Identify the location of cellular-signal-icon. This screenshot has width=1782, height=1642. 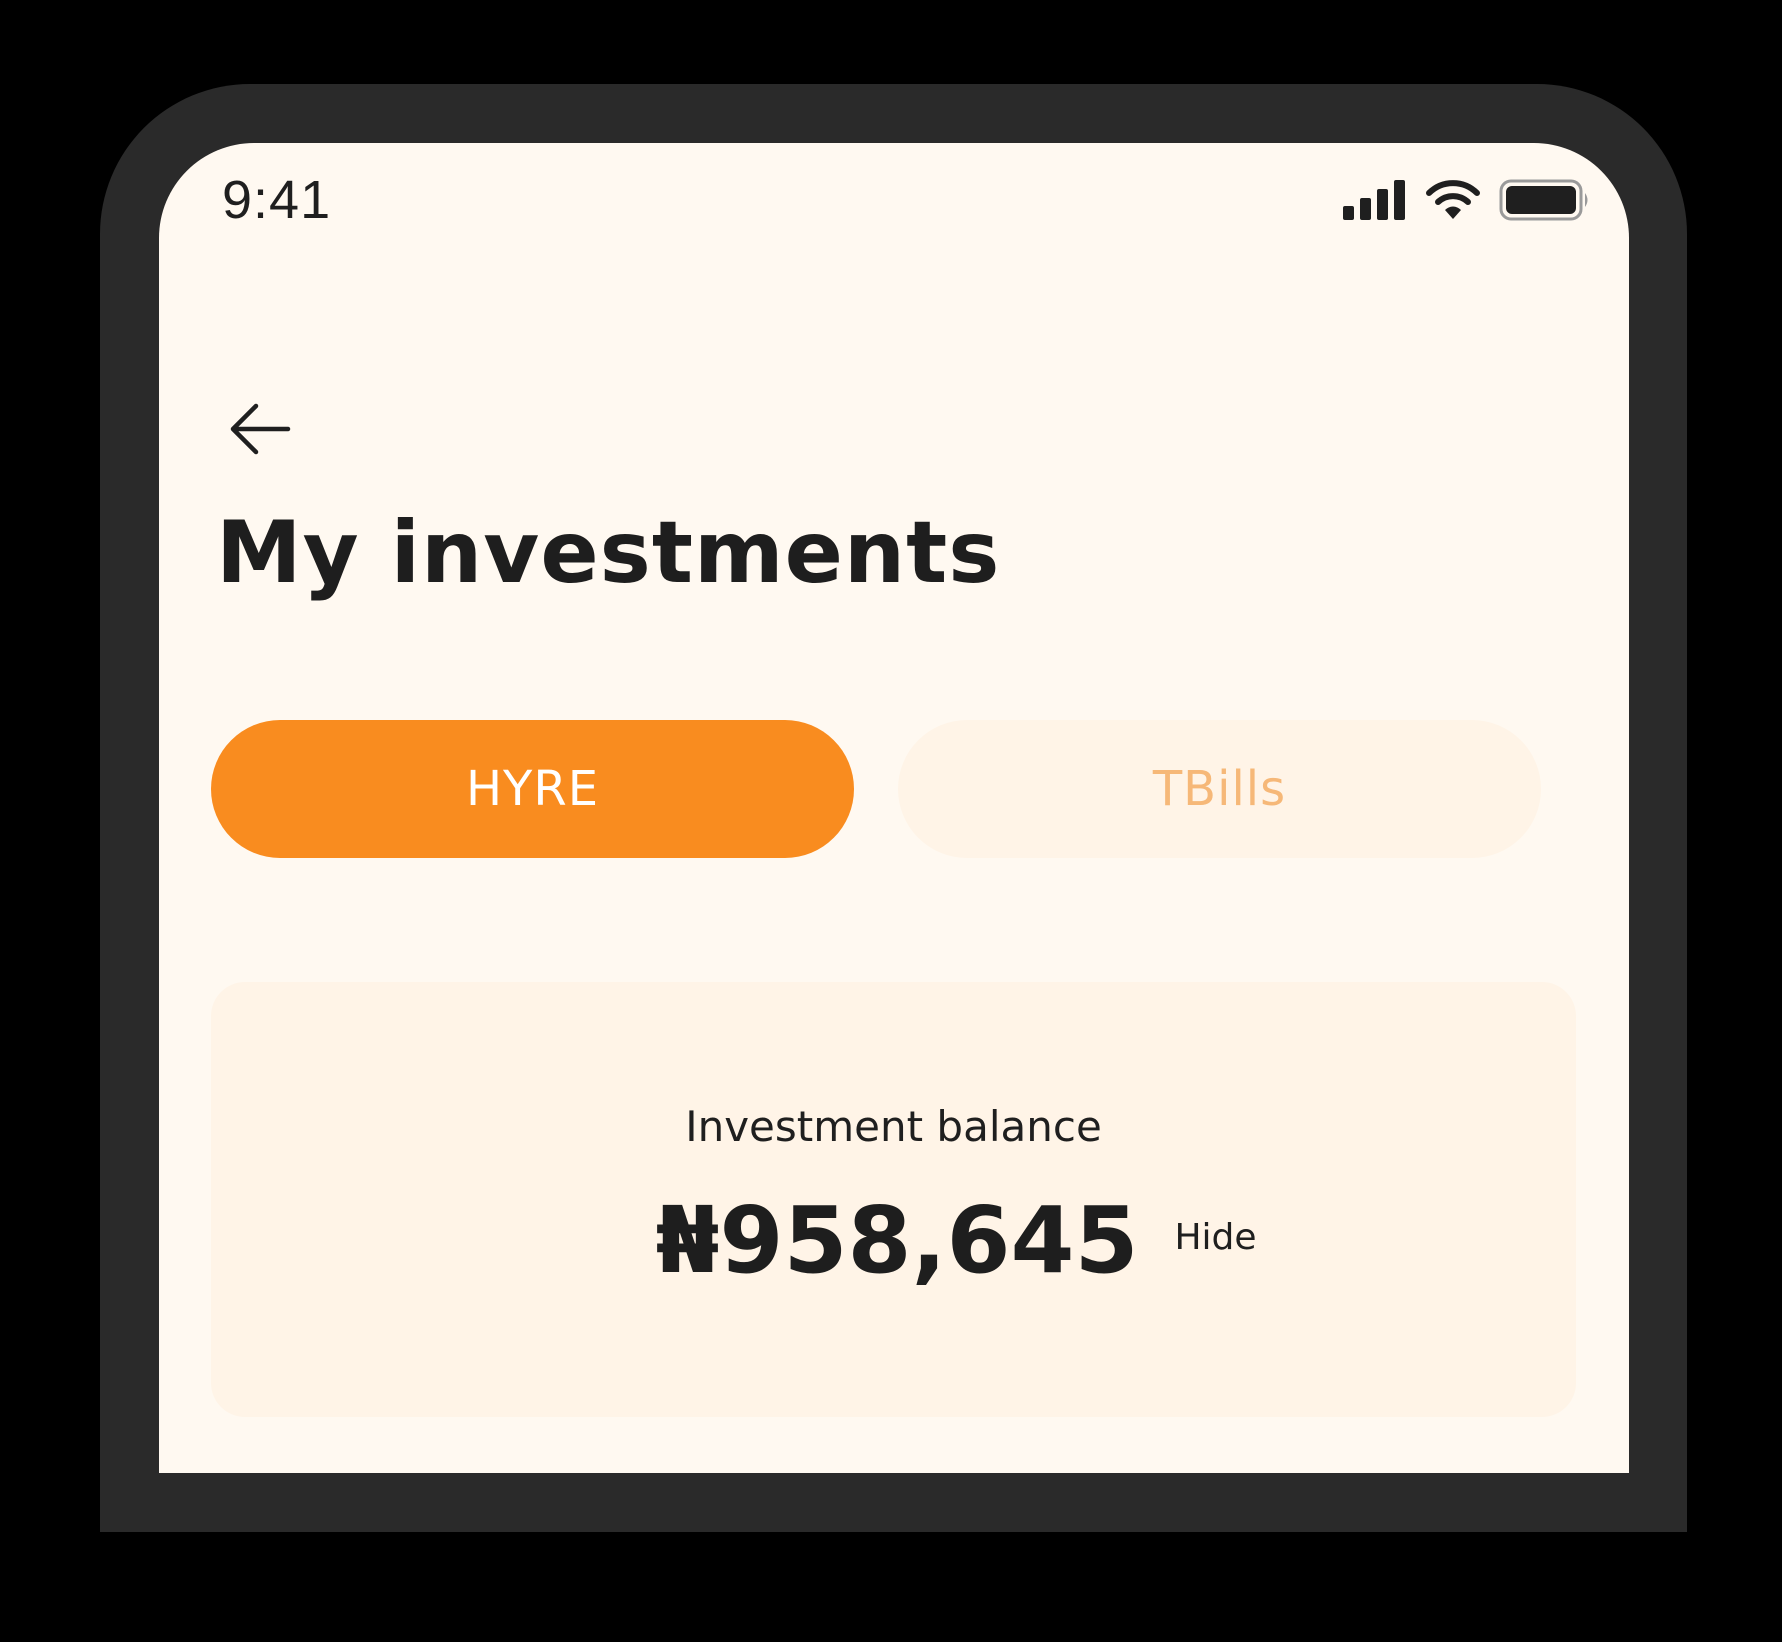
(1374, 200).